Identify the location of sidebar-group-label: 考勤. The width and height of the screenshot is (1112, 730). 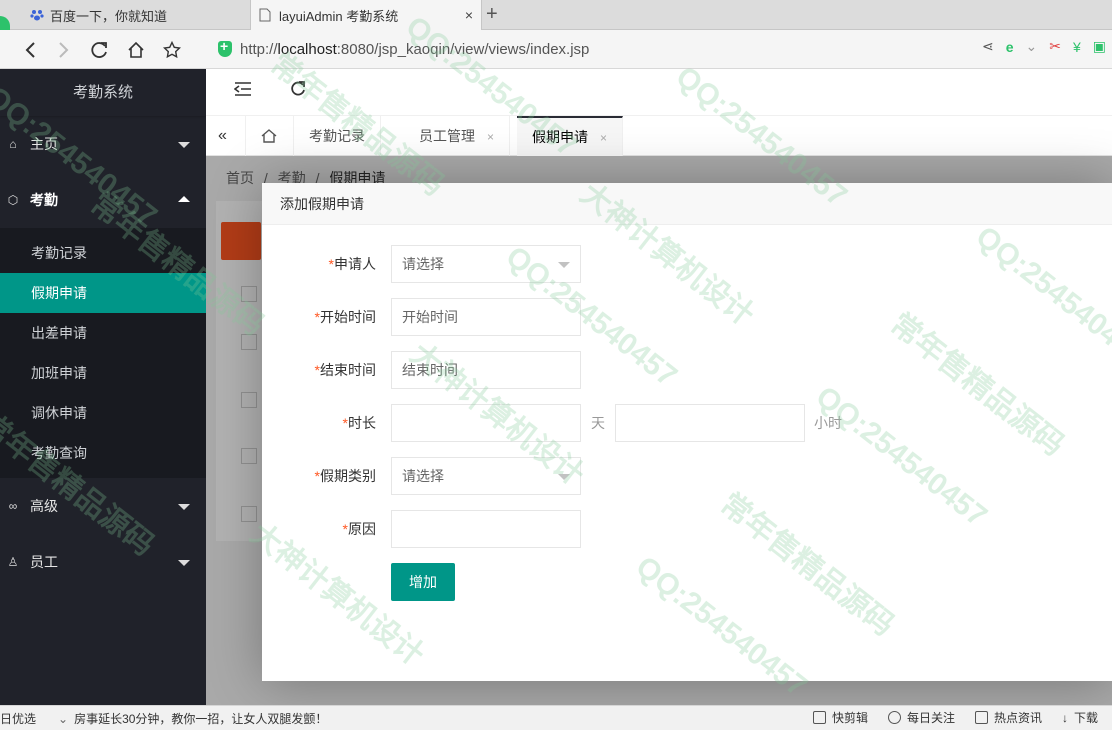
(44, 200).